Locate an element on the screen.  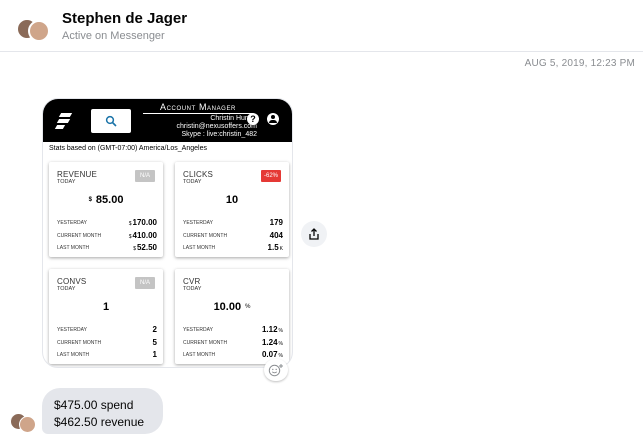
add-reaction-button is located at coordinates (276, 370).